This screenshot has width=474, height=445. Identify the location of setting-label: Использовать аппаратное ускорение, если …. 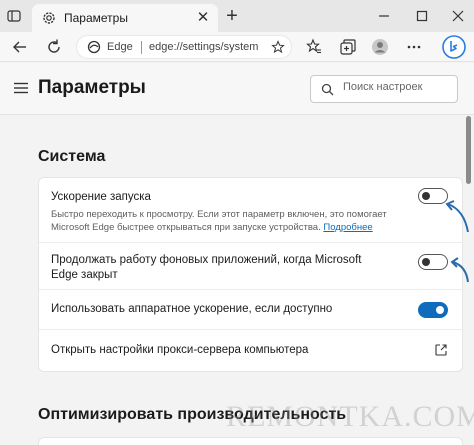
(192, 309).